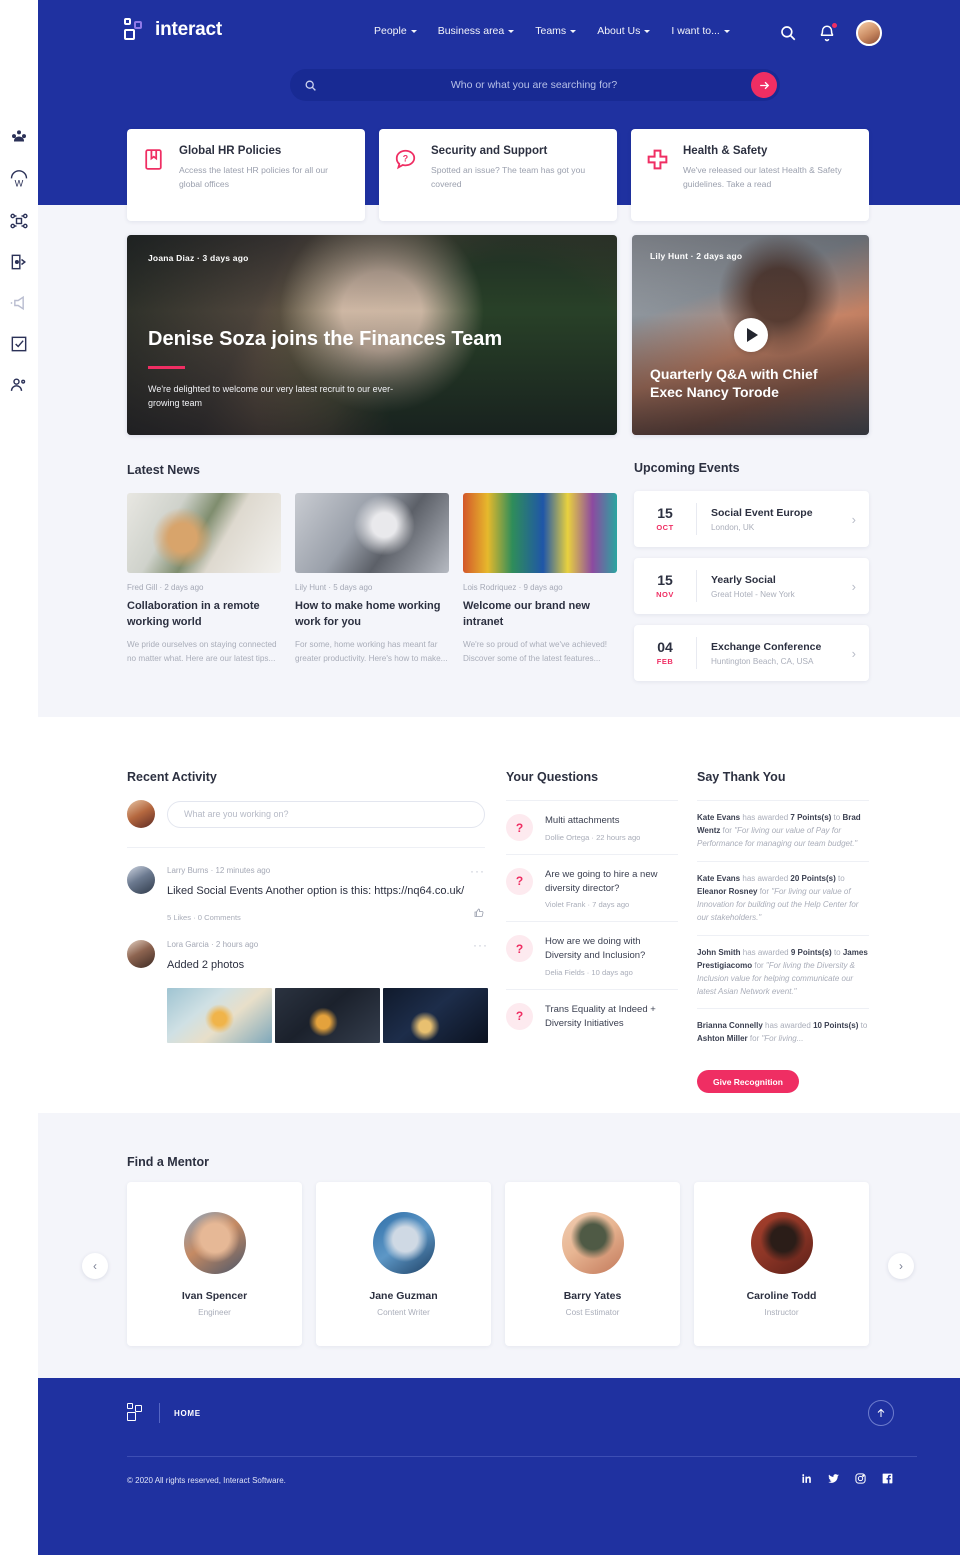 This screenshot has height=1555, width=960. What do you see at coordinates (19, 180) in the screenshot?
I see `umbrella-w-icon: W` at bounding box center [19, 180].